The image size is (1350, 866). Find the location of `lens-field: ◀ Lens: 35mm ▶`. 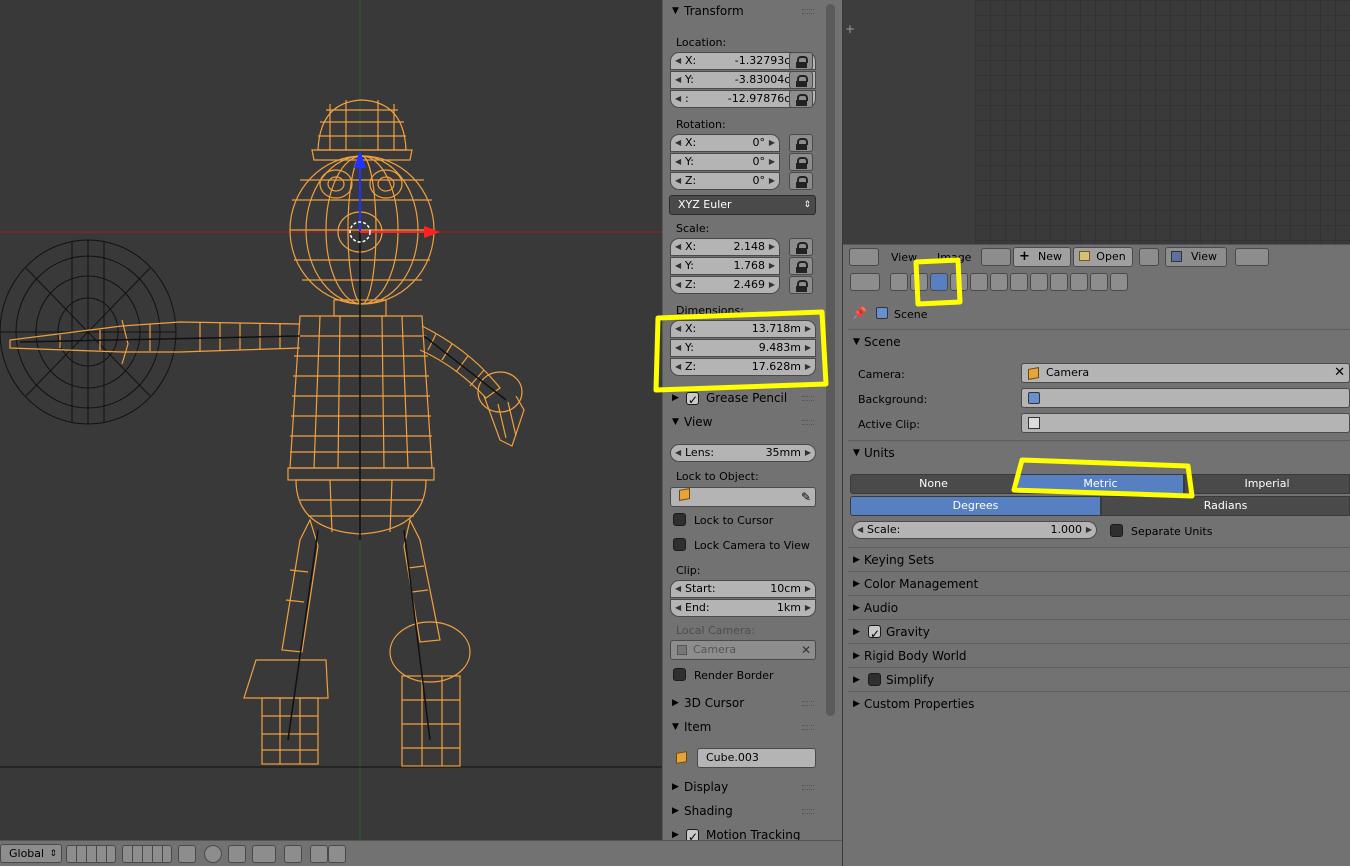

lens-field: ◀ Lens: 35mm ▶ is located at coordinates (743, 453).